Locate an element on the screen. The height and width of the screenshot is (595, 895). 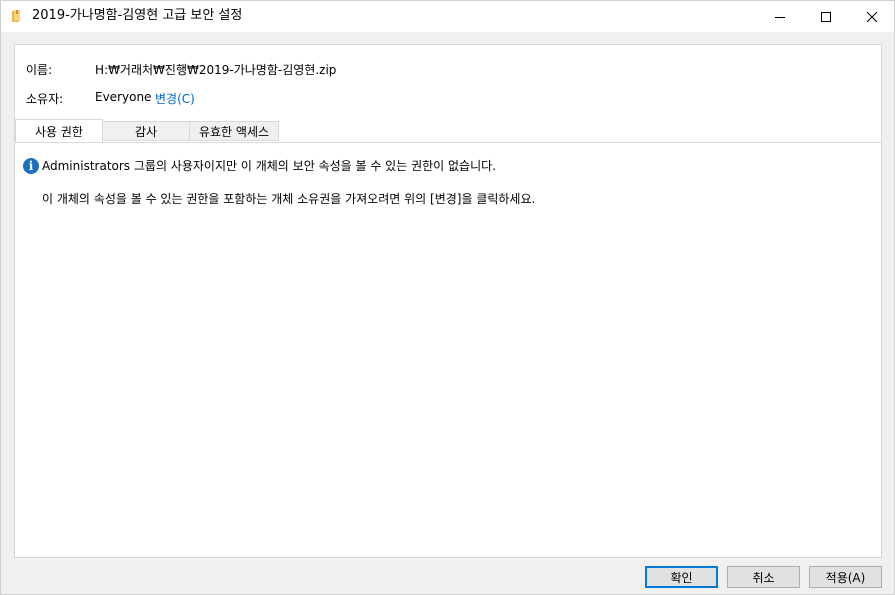
folder-icon is located at coordinates (16, 16).